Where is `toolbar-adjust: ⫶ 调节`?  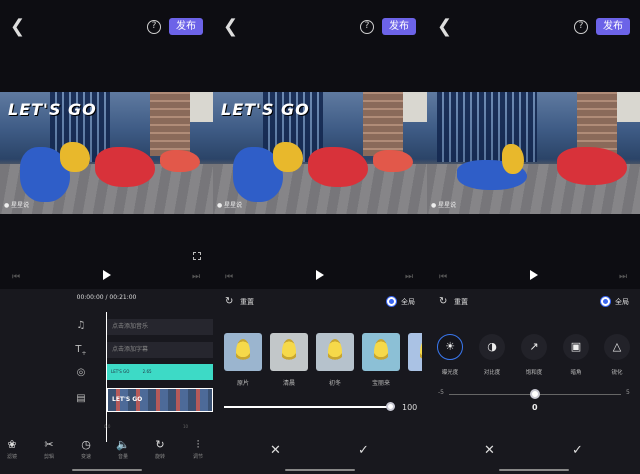 toolbar-adjust: ⫶ 调节 is located at coordinates (198, 449).